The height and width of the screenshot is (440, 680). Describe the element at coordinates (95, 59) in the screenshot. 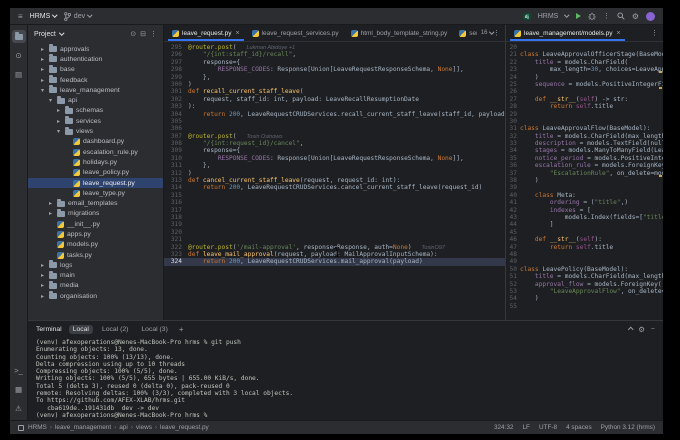

I see `tree-item-authentication: ▸ authentication` at that location.